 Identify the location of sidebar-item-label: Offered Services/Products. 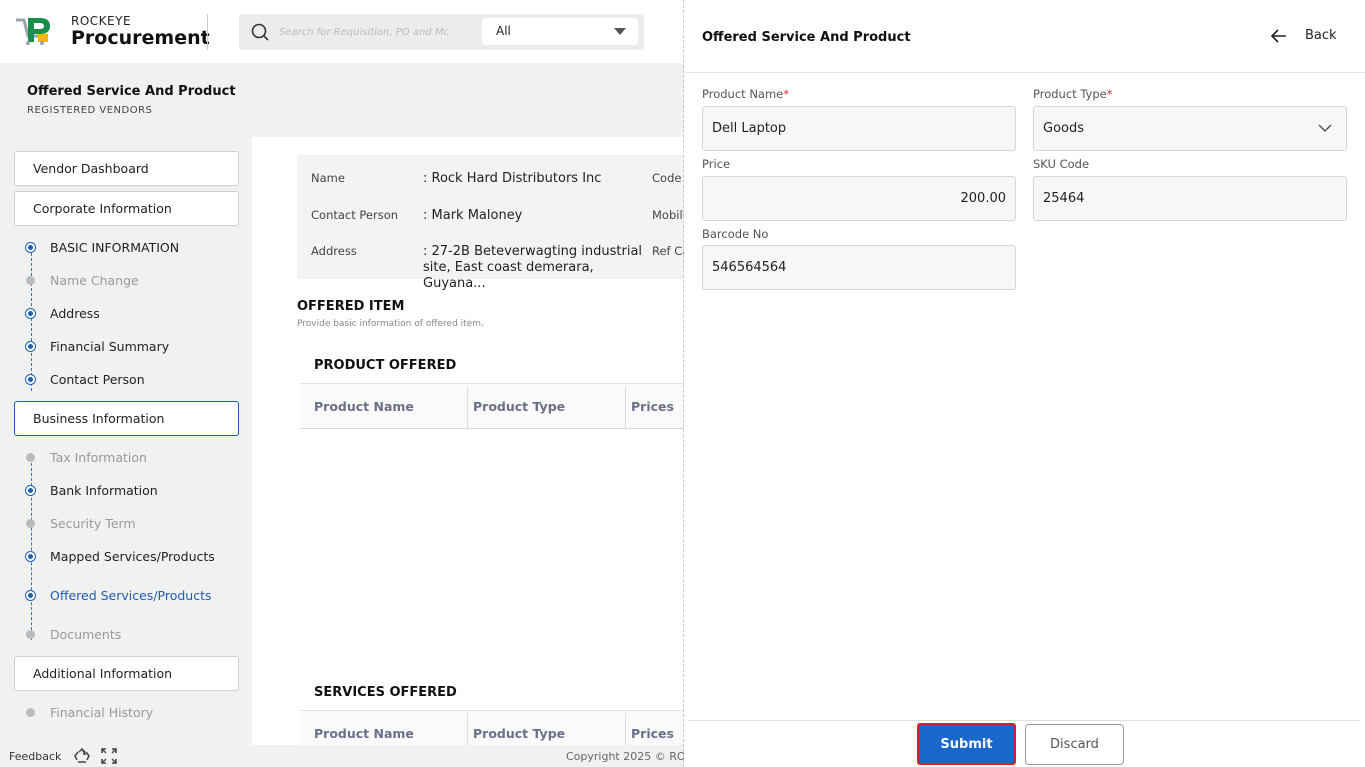
(131, 595).